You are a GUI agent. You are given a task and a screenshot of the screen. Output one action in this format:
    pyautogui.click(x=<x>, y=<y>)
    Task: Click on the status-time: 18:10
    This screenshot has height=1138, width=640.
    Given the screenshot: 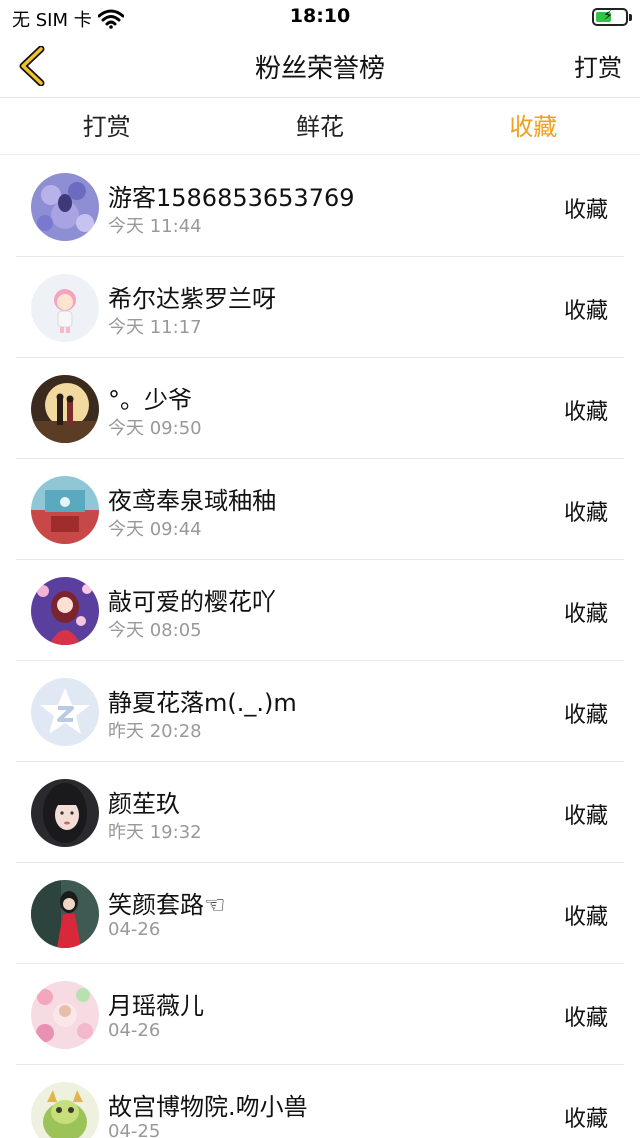 What is the action you would take?
    pyautogui.click(x=320, y=16)
    